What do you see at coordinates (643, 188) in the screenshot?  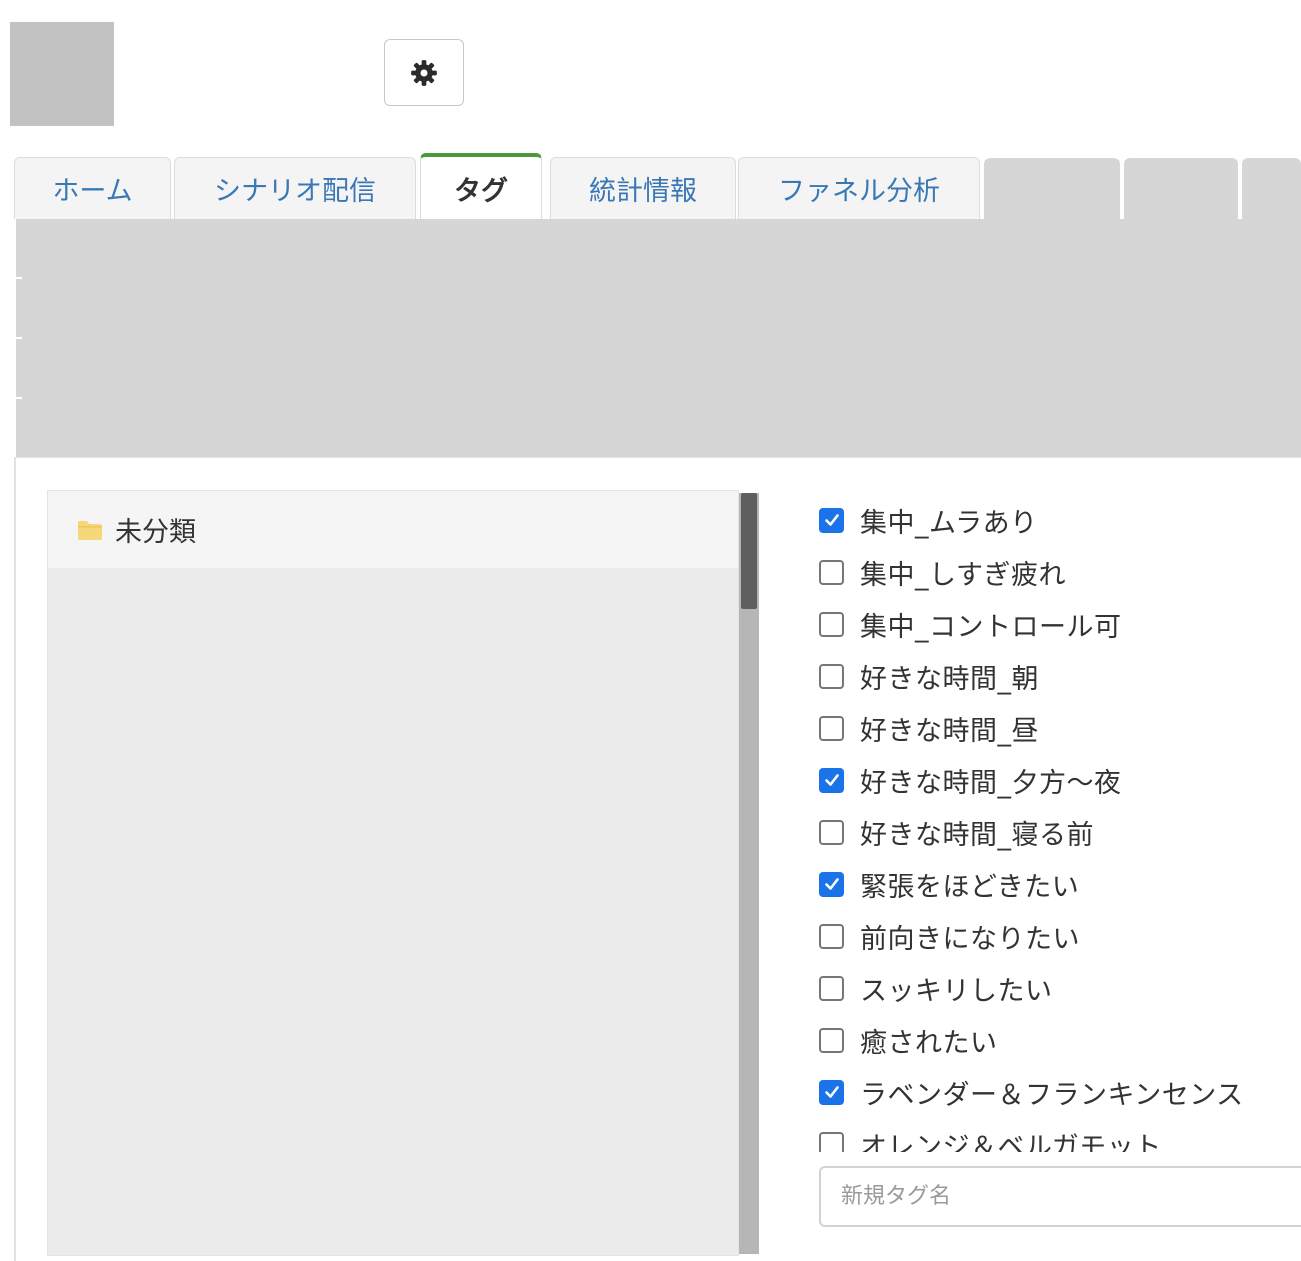 I see `tab-stats: 統計情報` at bounding box center [643, 188].